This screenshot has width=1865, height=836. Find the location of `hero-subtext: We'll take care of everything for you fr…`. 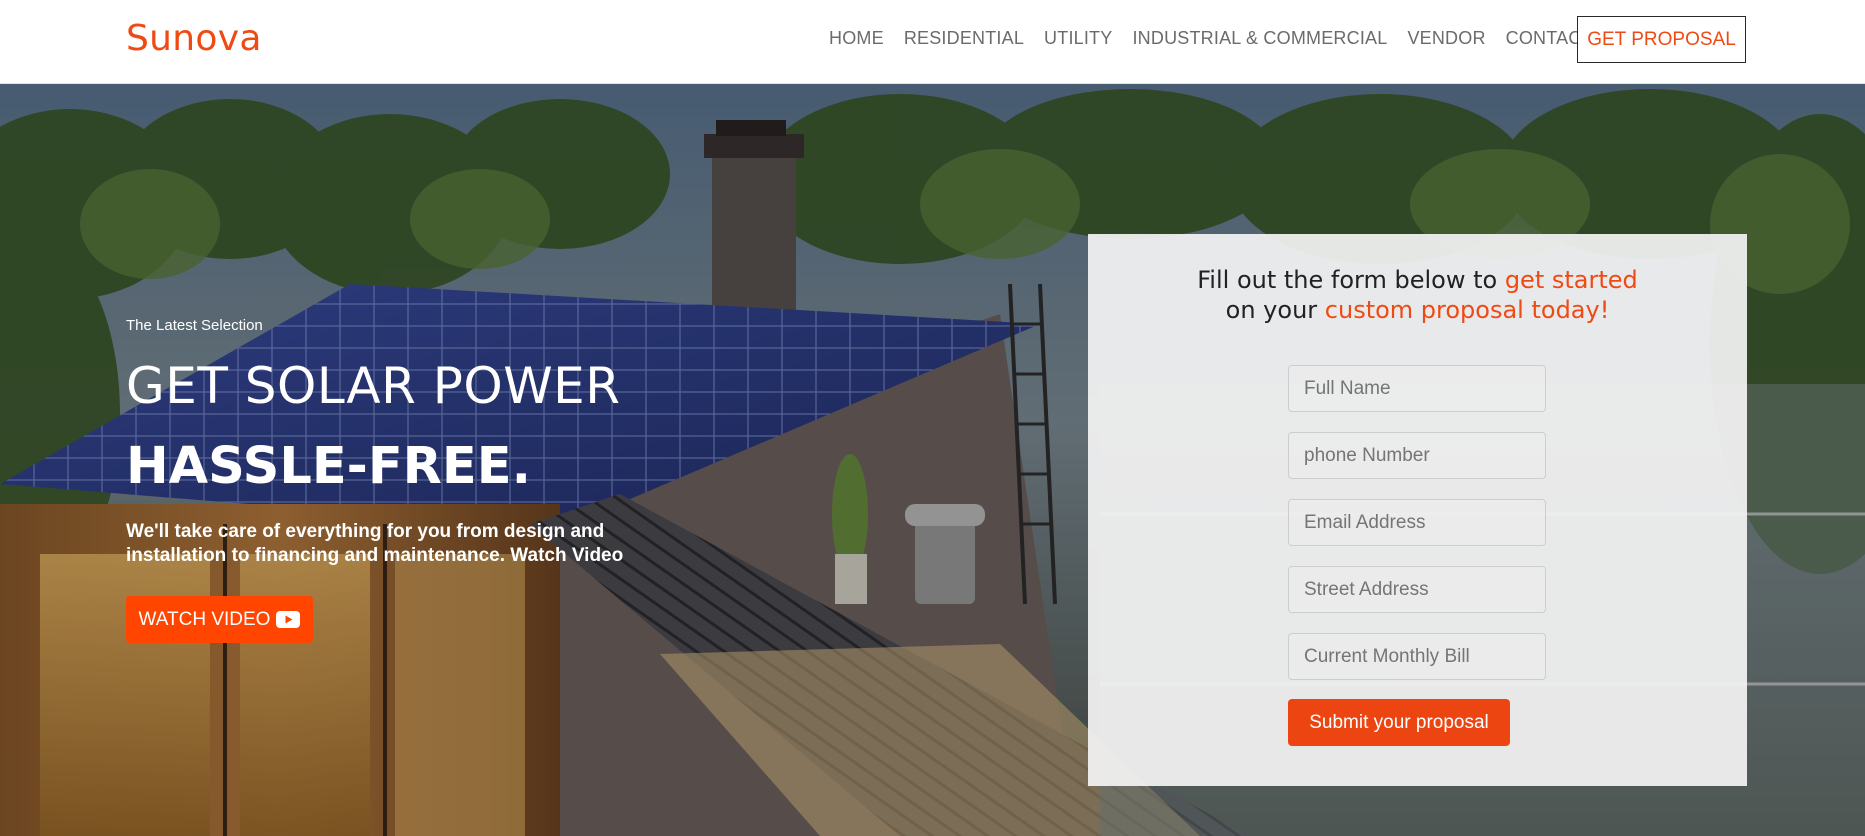

hero-subtext: We'll take care of everything for you fr… is located at coordinates (375, 543).